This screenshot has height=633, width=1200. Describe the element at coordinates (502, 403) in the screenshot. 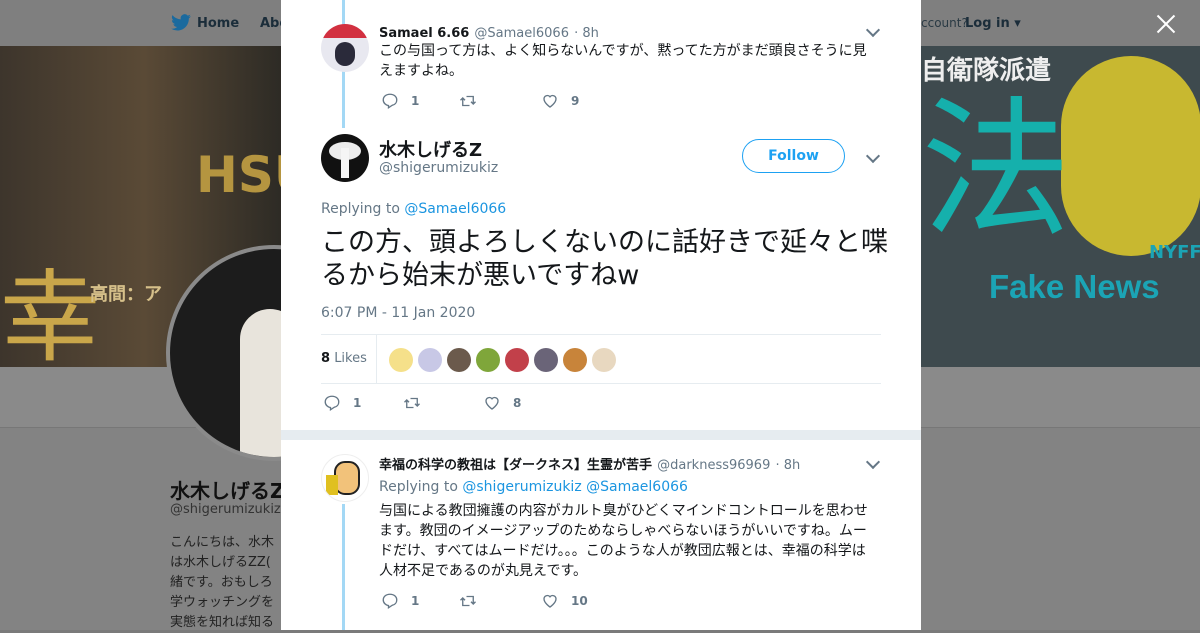

I see `main-like-button: 8` at that location.